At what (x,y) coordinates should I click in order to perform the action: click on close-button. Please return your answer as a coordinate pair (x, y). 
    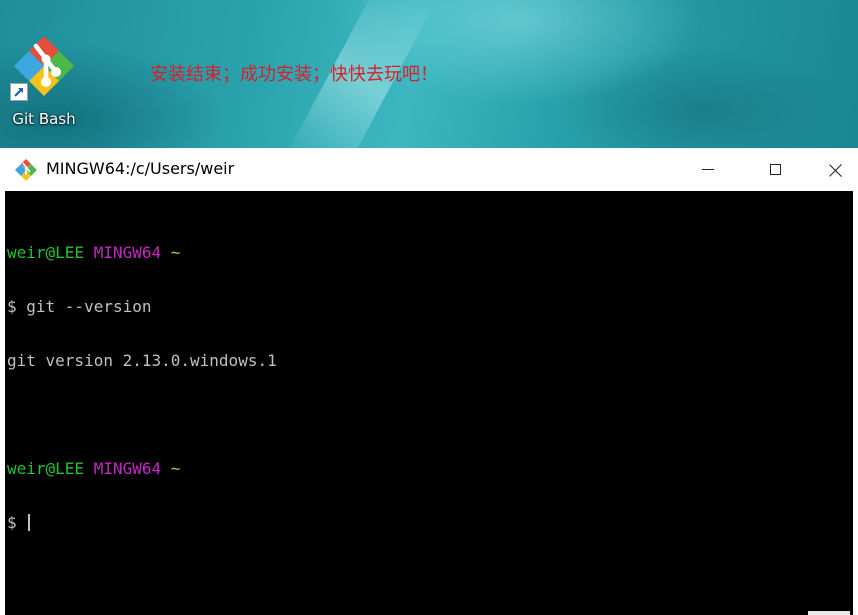
    Looking at the image, I should click on (835, 169).